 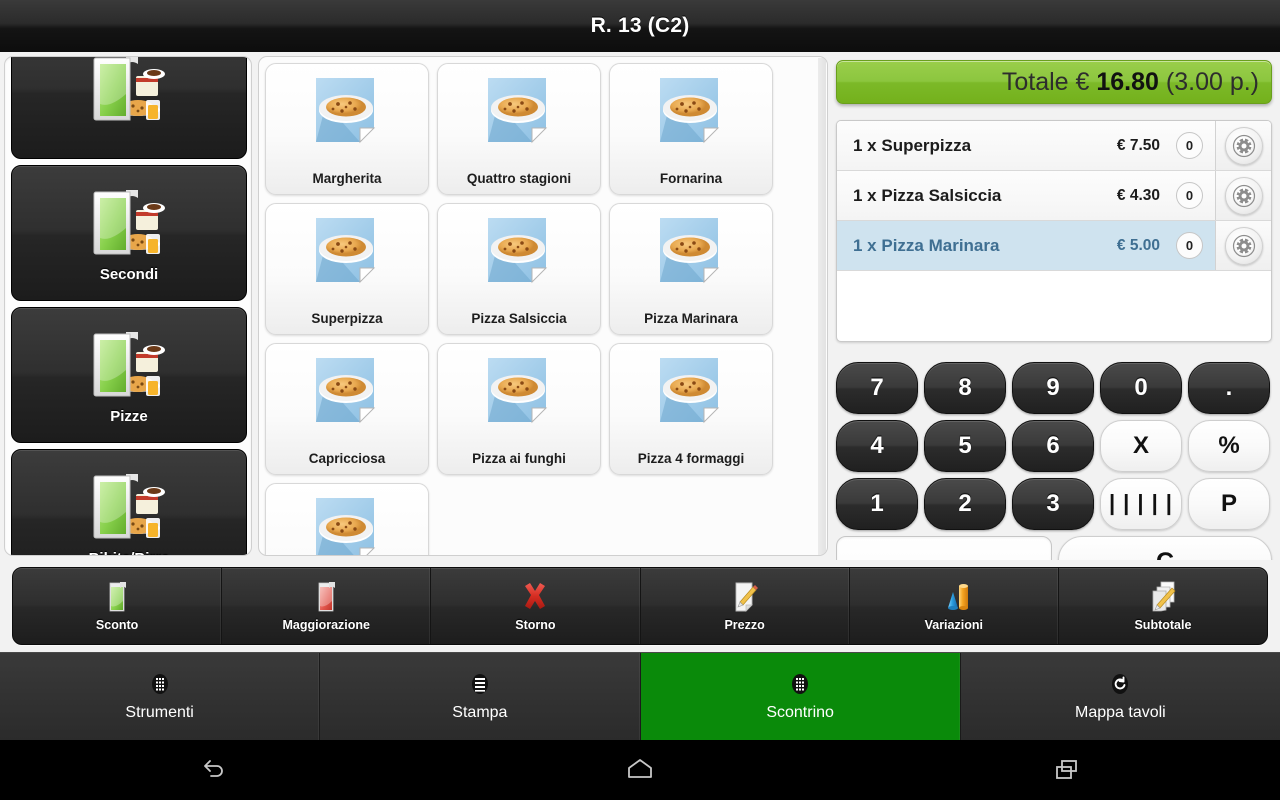 What do you see at coordinates (1163, 606) in the screenshot?
I see `action-subtotale: Subtotale` at bounding box center [1163, 606].